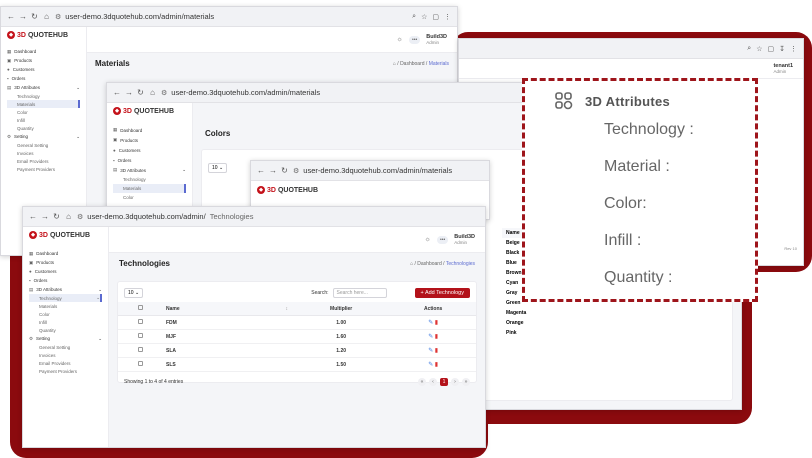  I want to click on column-header-multiplier: Multiplier, so click(341, 309).